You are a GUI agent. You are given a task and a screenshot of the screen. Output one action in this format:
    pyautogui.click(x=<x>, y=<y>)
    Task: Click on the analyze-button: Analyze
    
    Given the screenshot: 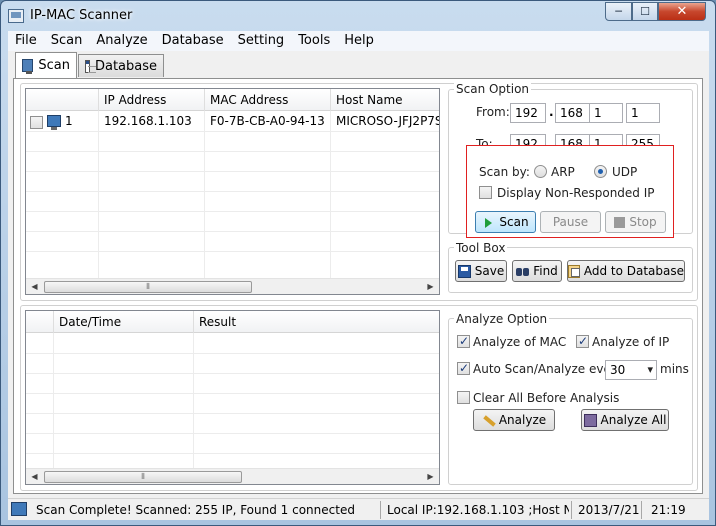 What is the action you would take?
    pyautogui.click(x=514, y=420)
    